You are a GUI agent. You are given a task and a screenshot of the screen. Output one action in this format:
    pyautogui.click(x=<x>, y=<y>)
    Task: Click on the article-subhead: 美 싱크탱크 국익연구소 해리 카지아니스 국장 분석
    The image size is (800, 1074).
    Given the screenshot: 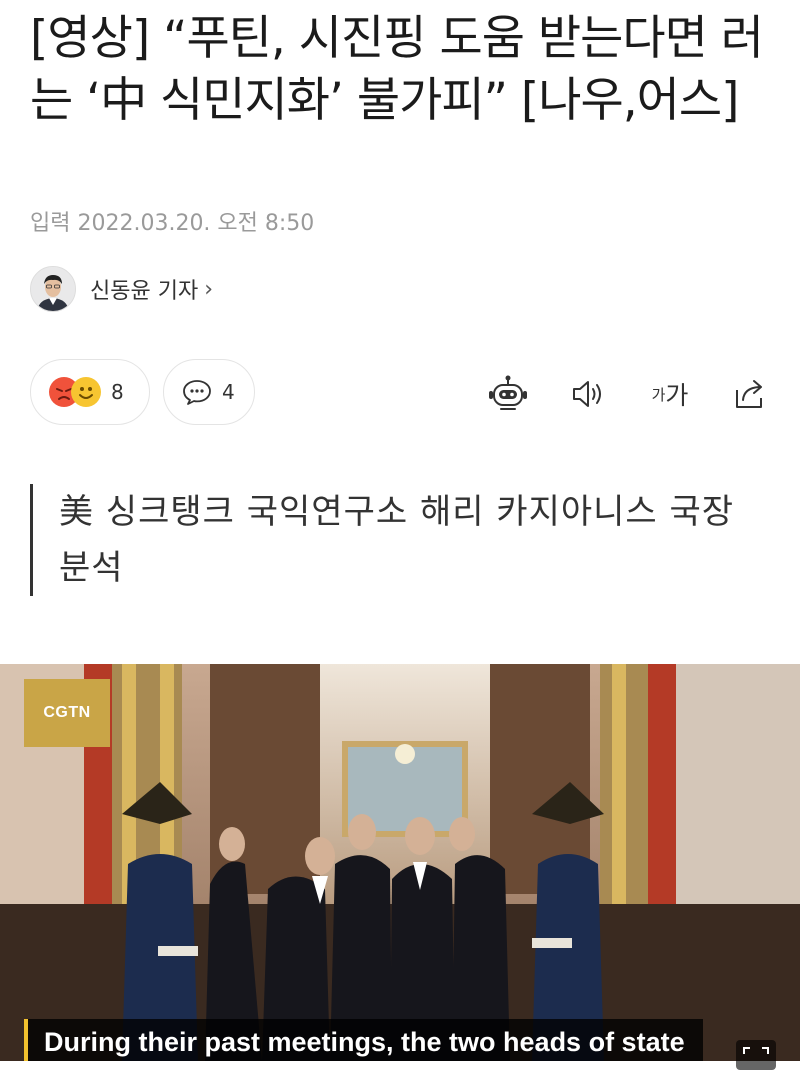 What is the action you would take?
    pyautogui.click(x=400, y=540)
    